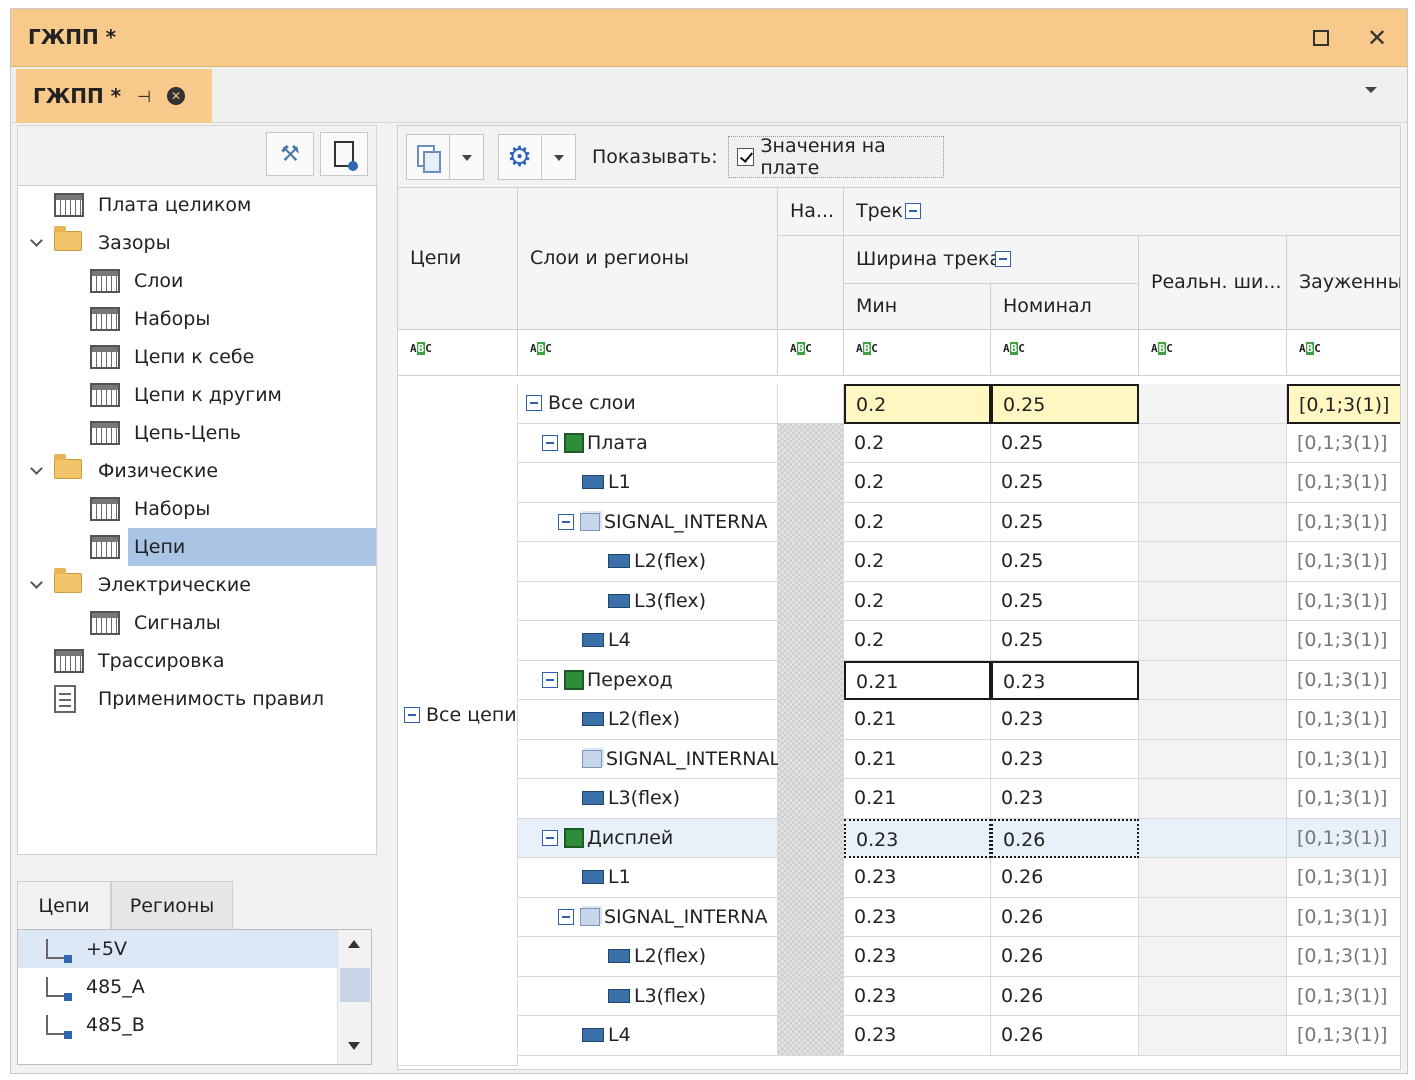 This screenshot has height=1080, width=1415. What do you see at coordinates (178, 1025) in the screenshot?
I see `list-item: 485_B` at bounding box center [178, 1025].